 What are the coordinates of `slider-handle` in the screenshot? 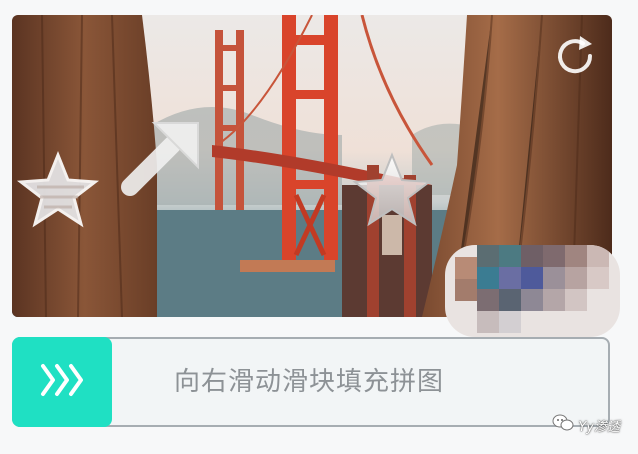 It's located at (62, 382).